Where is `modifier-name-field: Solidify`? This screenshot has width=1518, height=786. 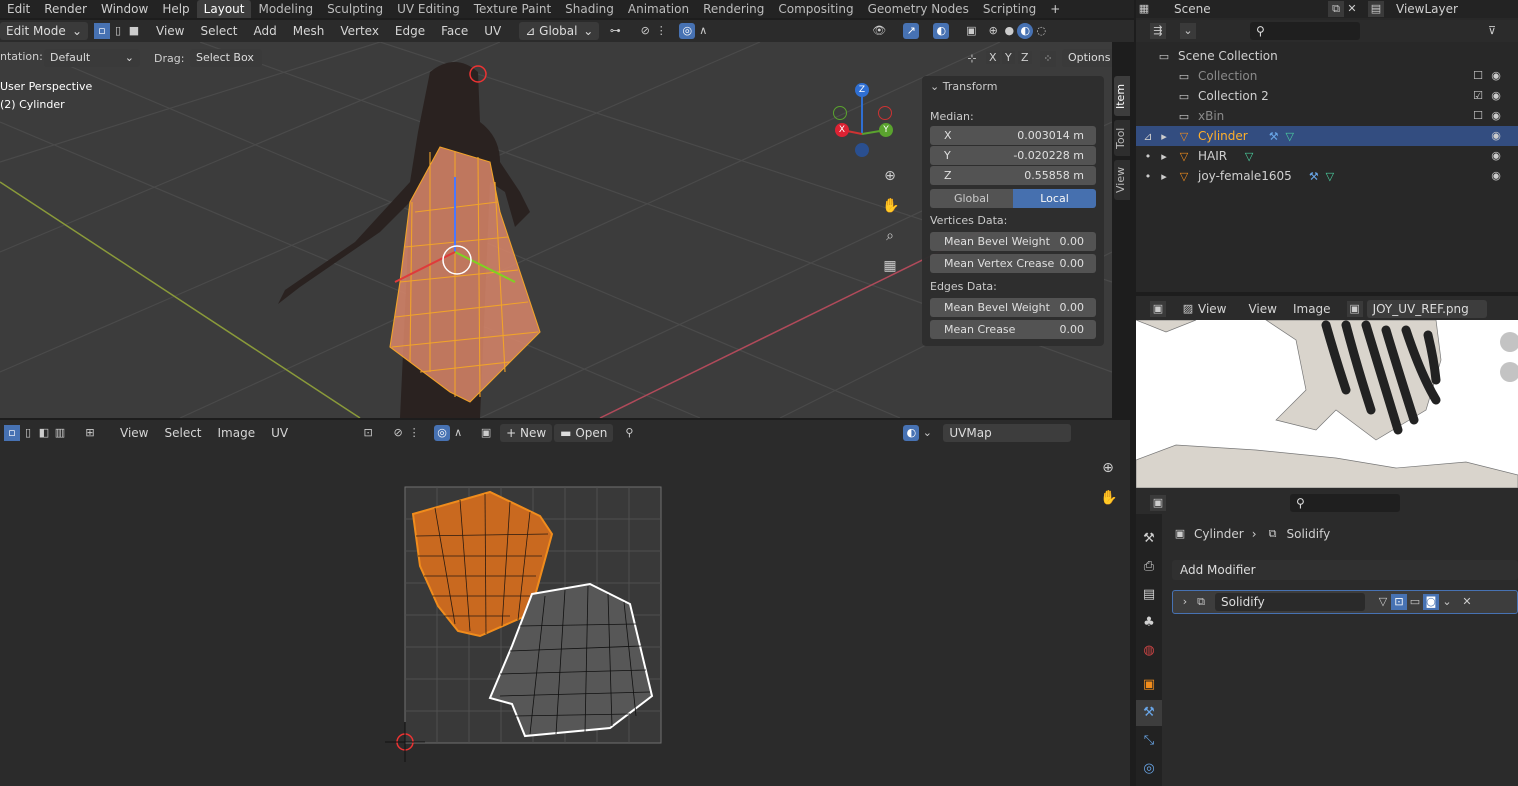 modifier-name-field: Solidify is located at coordinates (1290, 602).